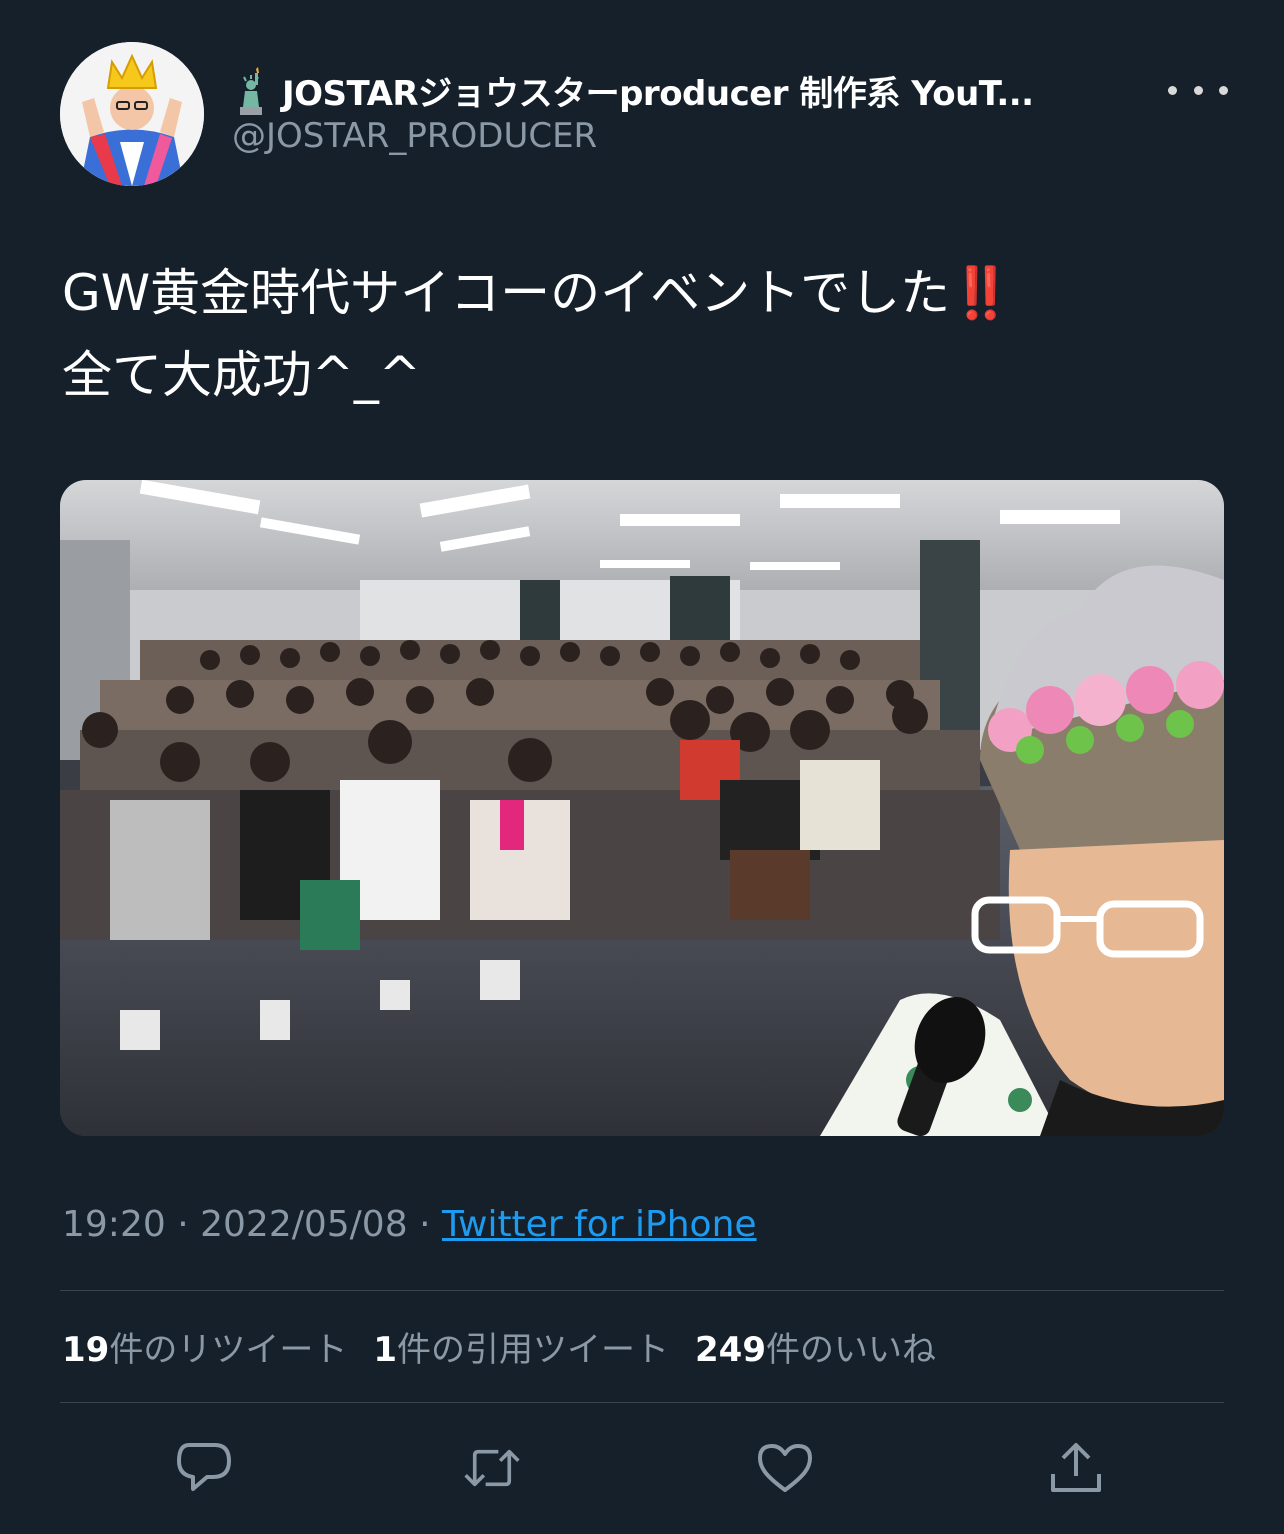 This screenshot has width=1284, height=1534. I want to click on retweets-stat: 19件のリツイート, so click(204, 1350).